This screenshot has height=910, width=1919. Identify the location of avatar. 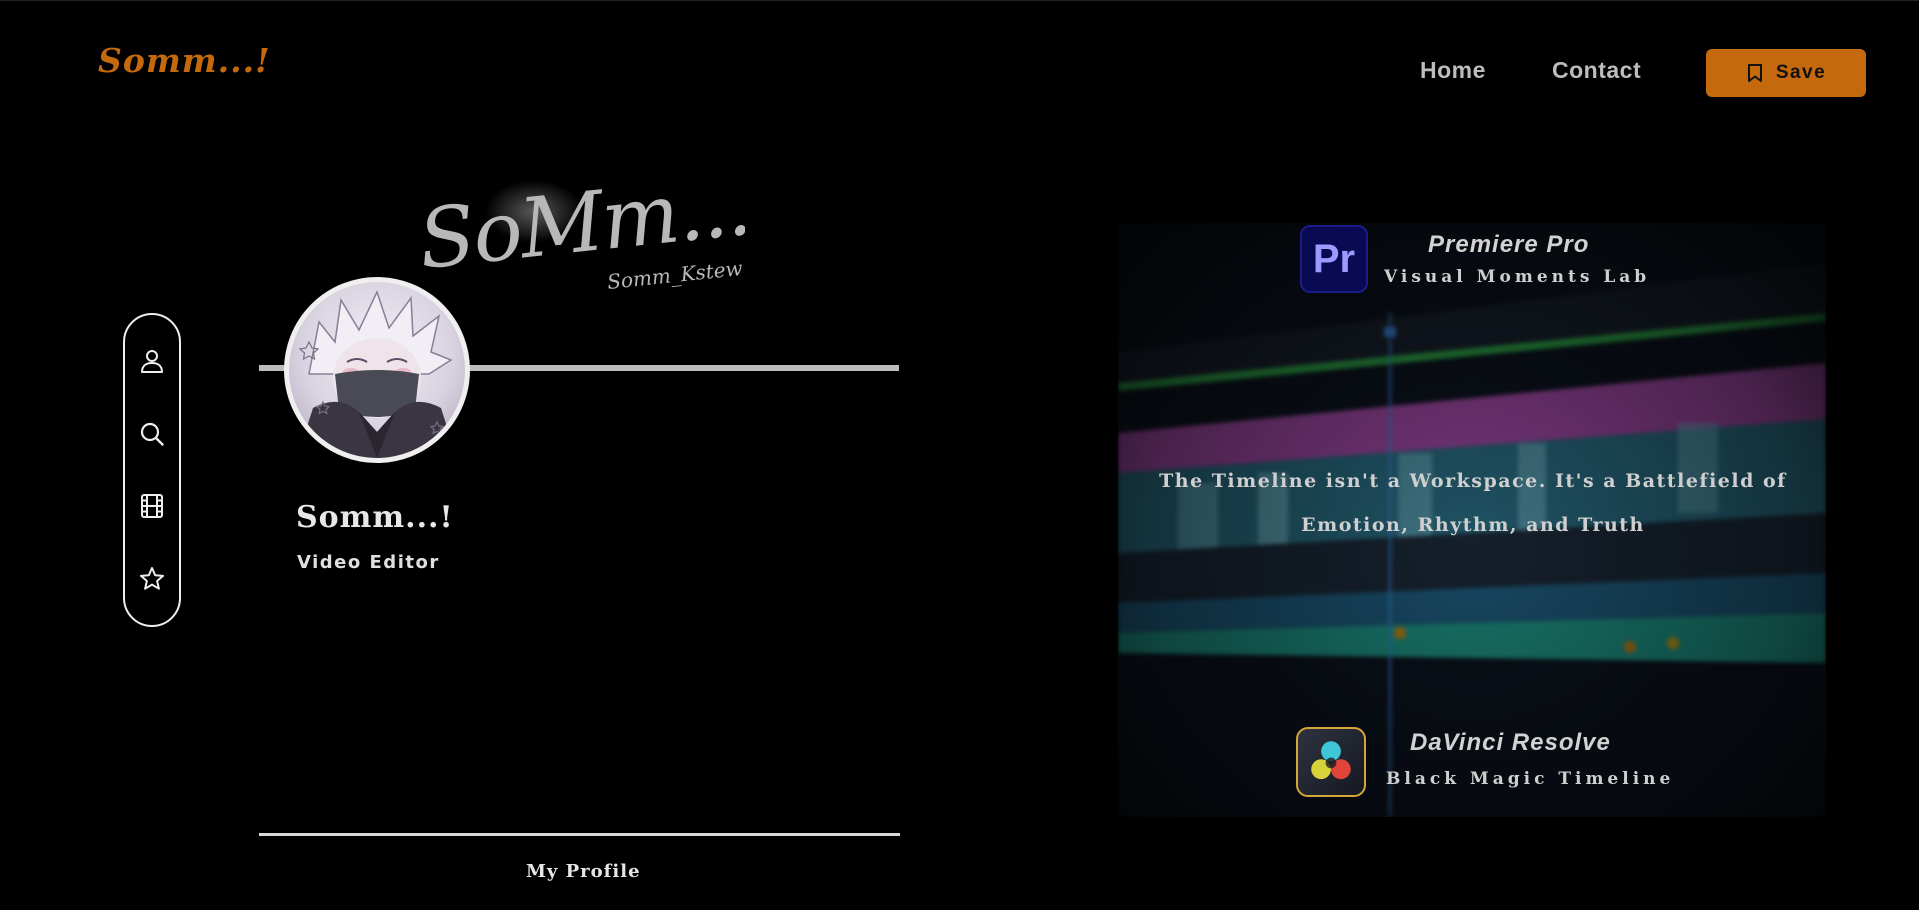
(377, 370).